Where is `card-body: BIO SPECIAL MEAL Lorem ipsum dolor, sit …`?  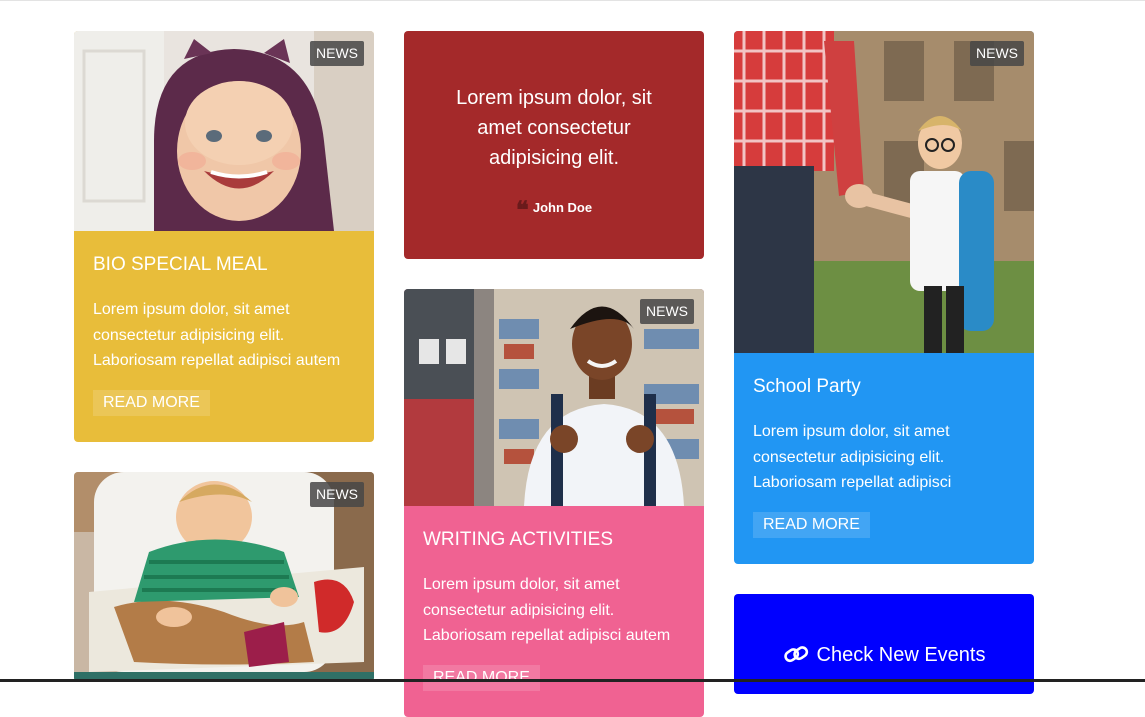
card-body: BIO SPECIAL MEAL Lorem ipsum dolor, sit … is located at coordinates (224, 336).